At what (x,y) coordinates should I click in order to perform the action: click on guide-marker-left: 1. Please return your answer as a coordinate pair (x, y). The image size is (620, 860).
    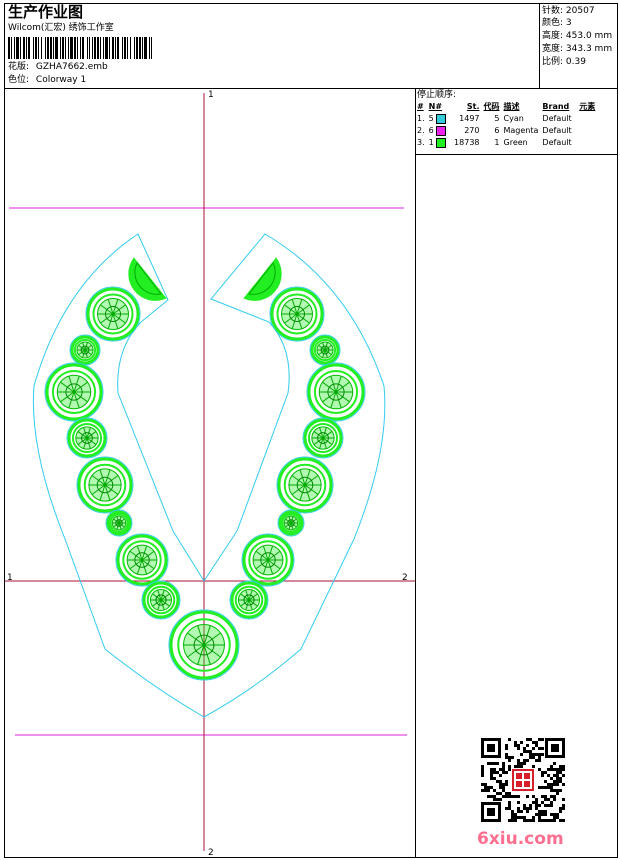
    Looking at the image, I should click on (10, 578).